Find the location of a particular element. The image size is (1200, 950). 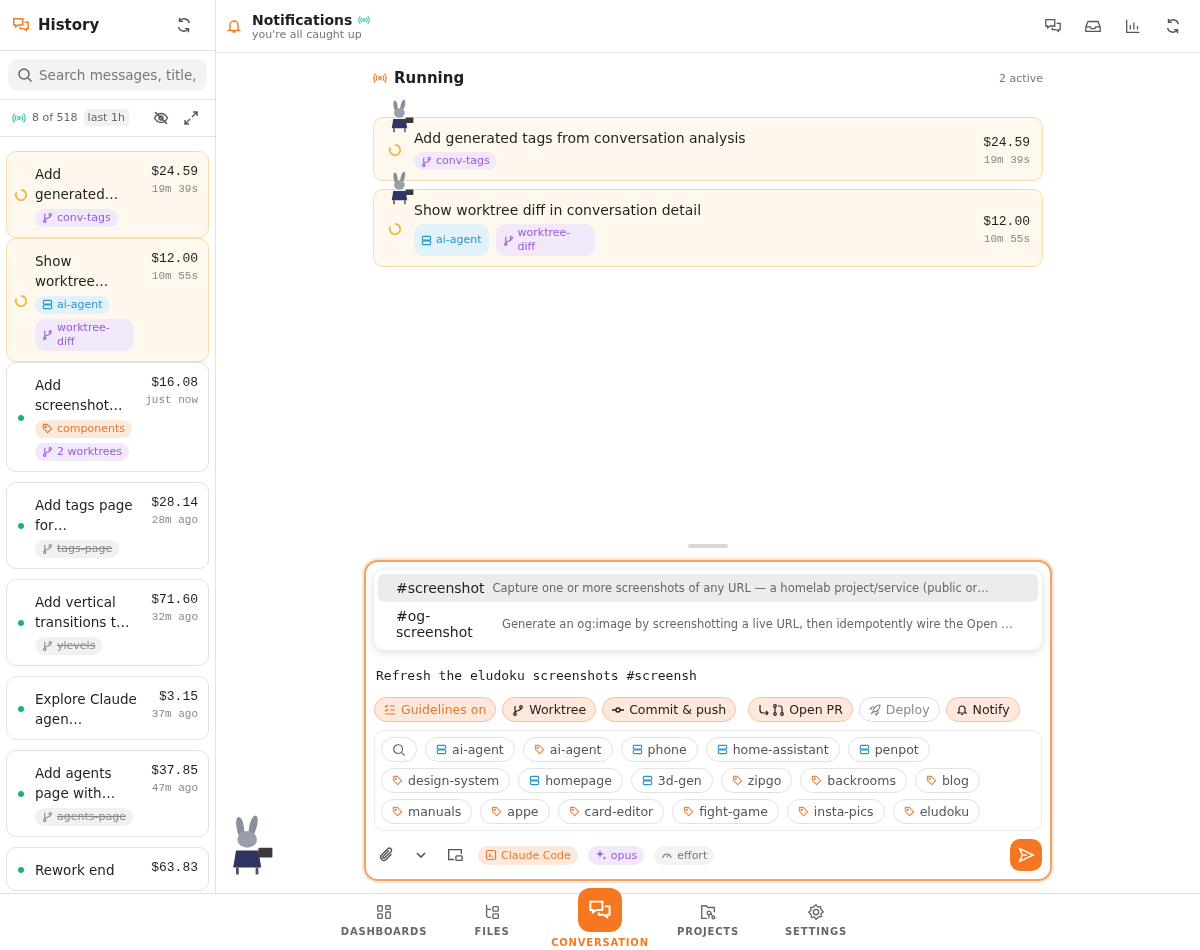

conversation-card: Add agents page with… agents-page $37.85 47m ago is located at coordinates (107, 793).